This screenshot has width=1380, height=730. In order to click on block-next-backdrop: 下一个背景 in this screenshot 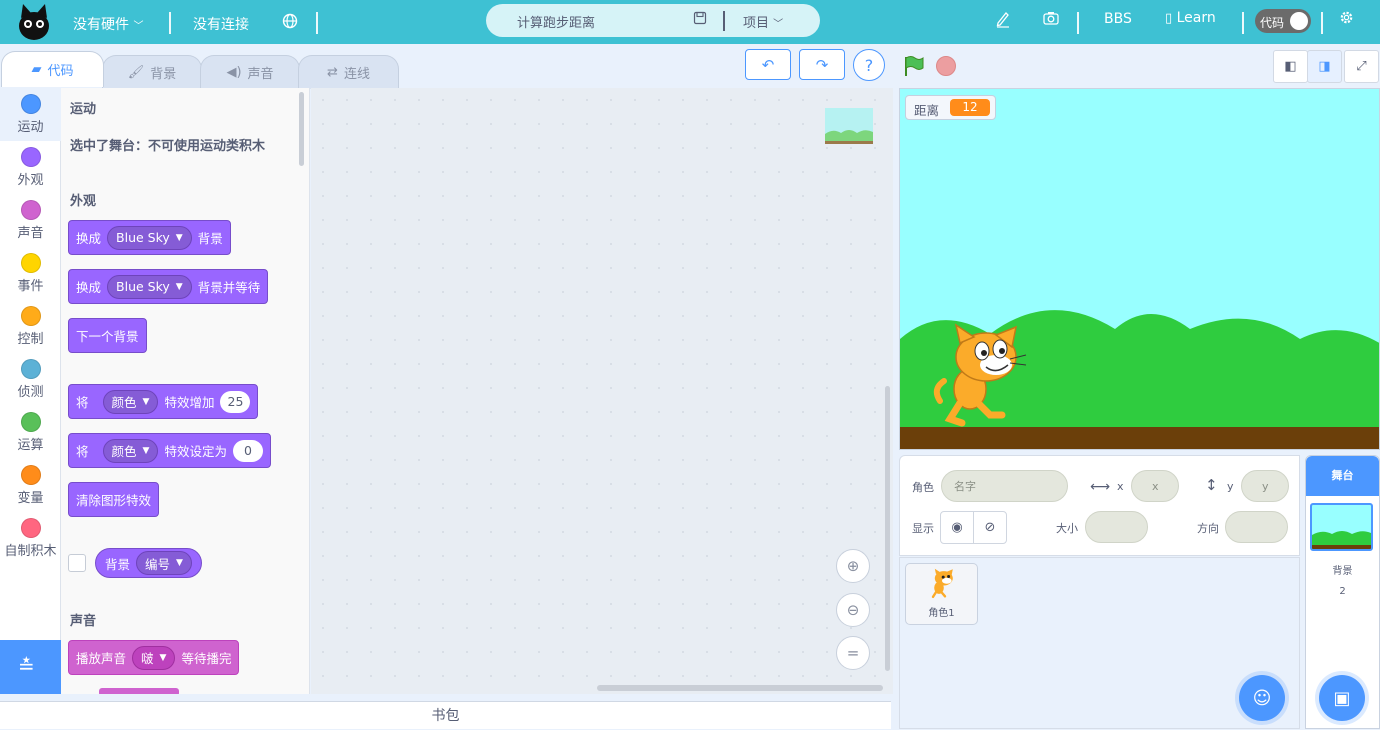, I will do `click(107, 335)`.